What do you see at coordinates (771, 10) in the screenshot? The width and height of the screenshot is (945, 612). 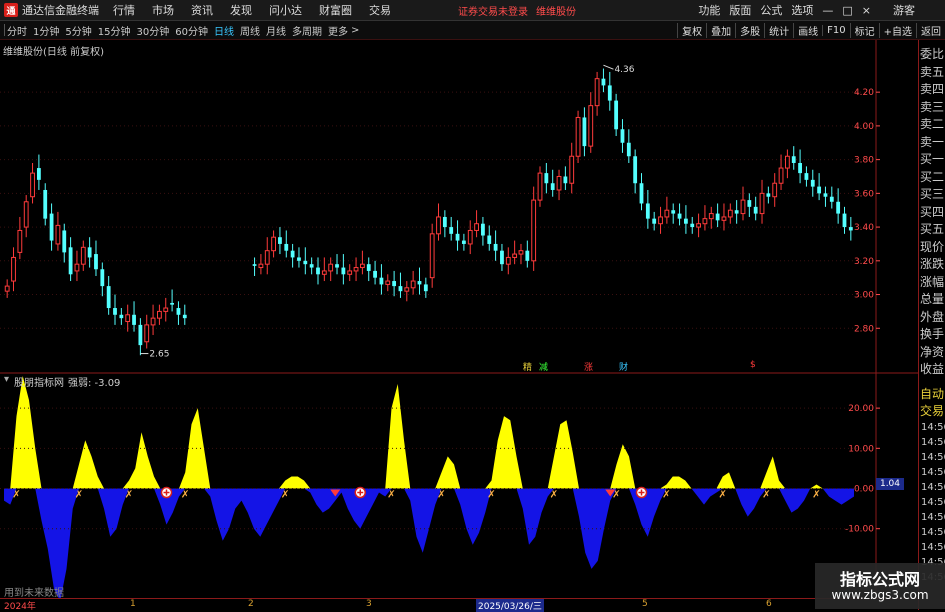 I see `menu-formula: 公式` at bounding box center [771, 10].